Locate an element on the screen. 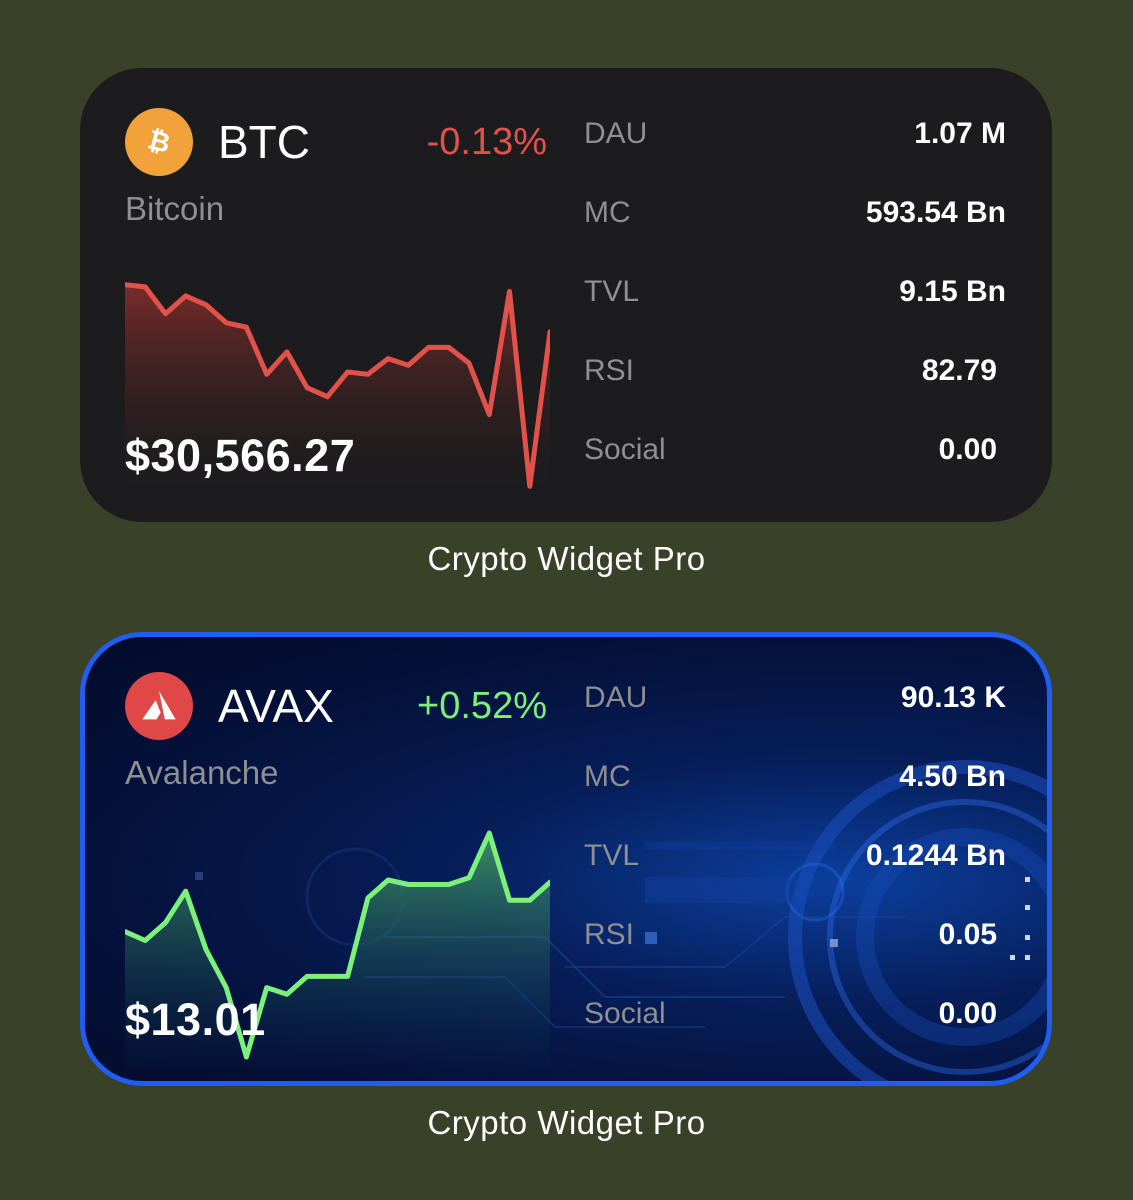 This screenshot has height=1200, width=1133. coin-name: Bitcoin is located at coordinates (175, 208).